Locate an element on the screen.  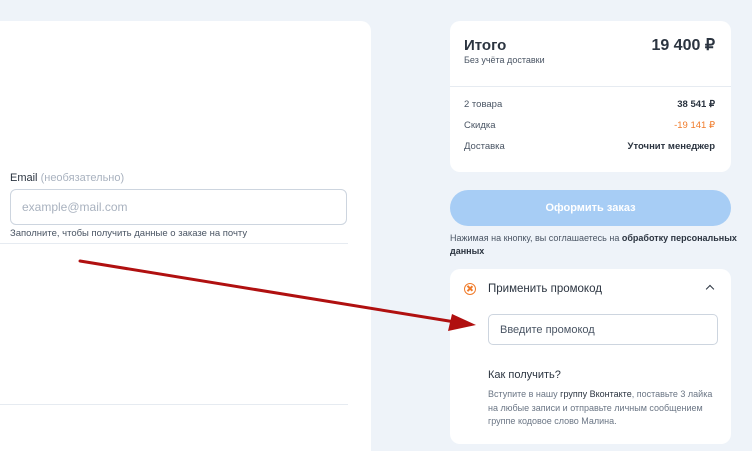
summary-row-discount: Скидка -19 141 ₽ is located at coordinates (589, 127).